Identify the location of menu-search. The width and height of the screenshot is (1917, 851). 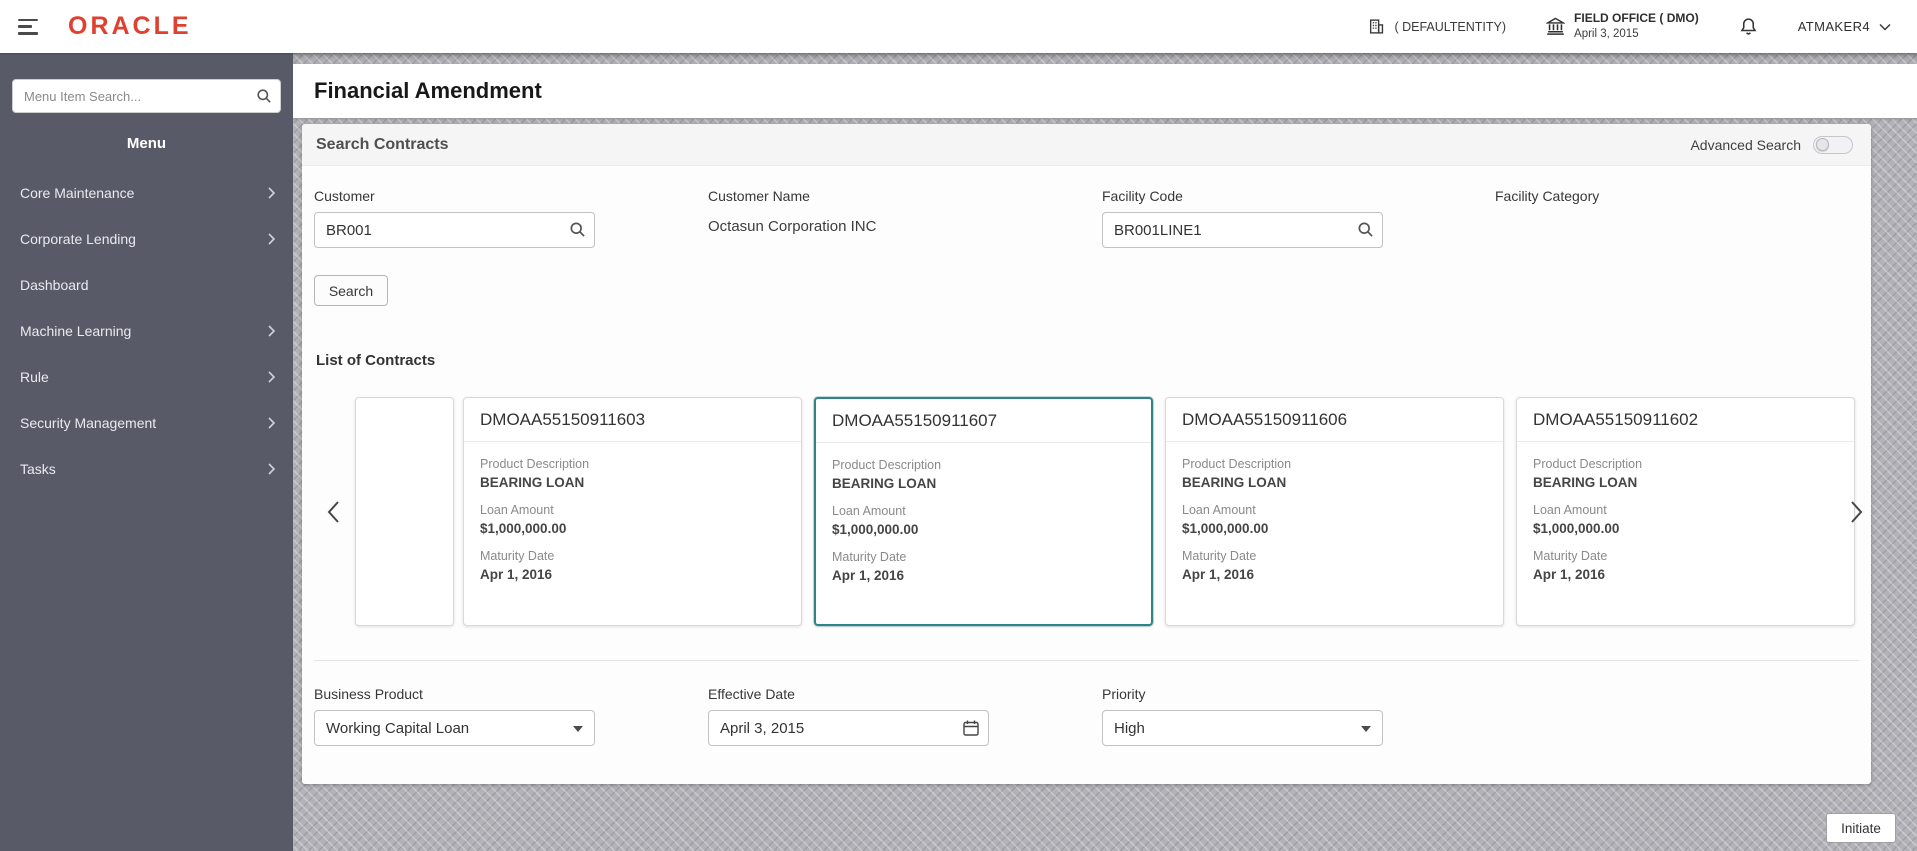
(146, 96).